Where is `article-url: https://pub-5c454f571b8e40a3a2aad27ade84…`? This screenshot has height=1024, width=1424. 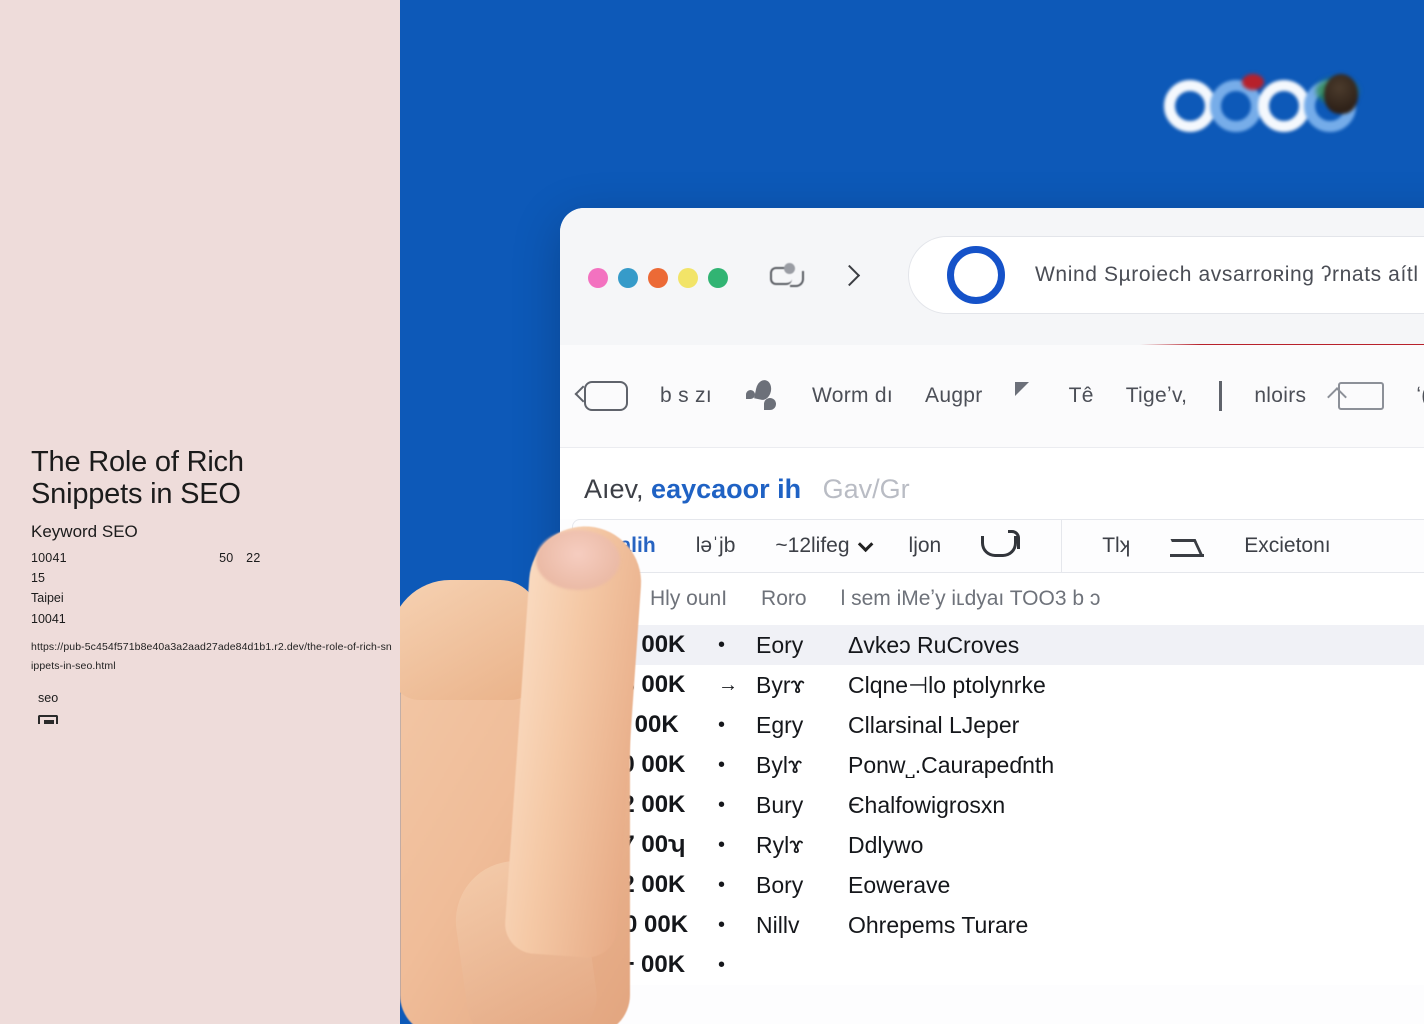 article-url: https://pub-5c454f571b8e40a3a2aad27ade84… is located at coordinates (212, 657).